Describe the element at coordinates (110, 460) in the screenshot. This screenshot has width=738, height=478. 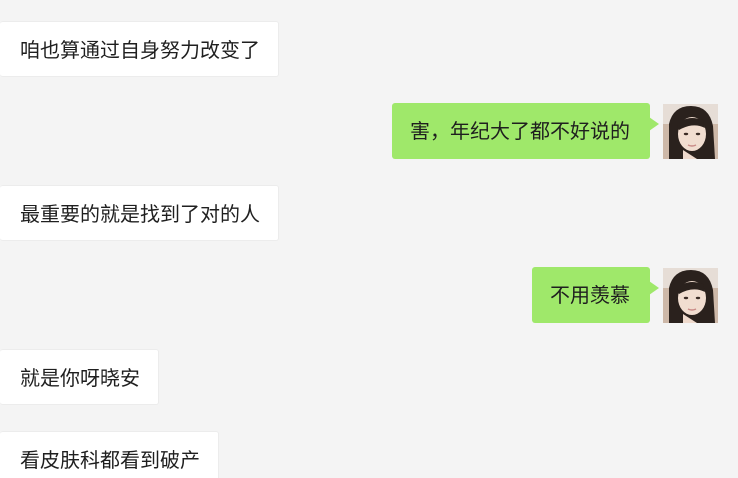
I see `message-text: 看皮肤科都看到破产` at that location.